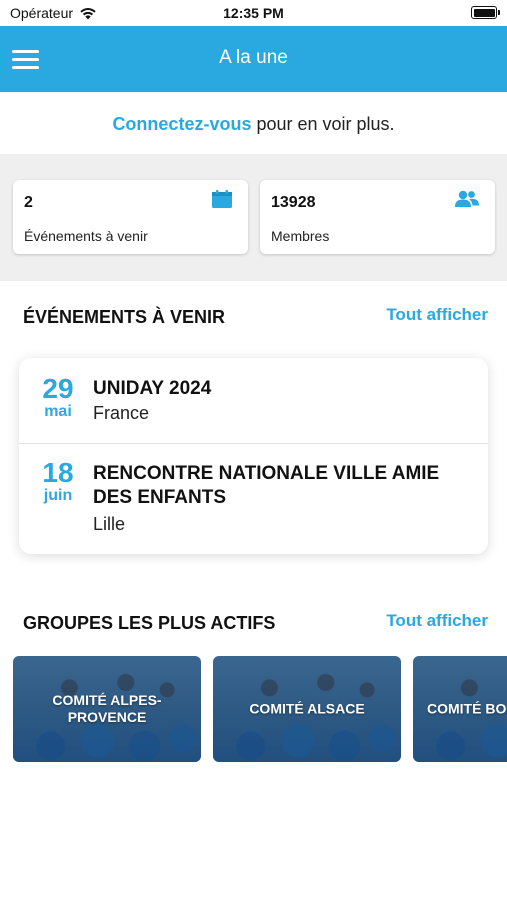 The image size is (507, 900). What do you see at coordinates (222, 199) in the screenshot?
I see `calendar-icon` at bounding box center [222, 199].